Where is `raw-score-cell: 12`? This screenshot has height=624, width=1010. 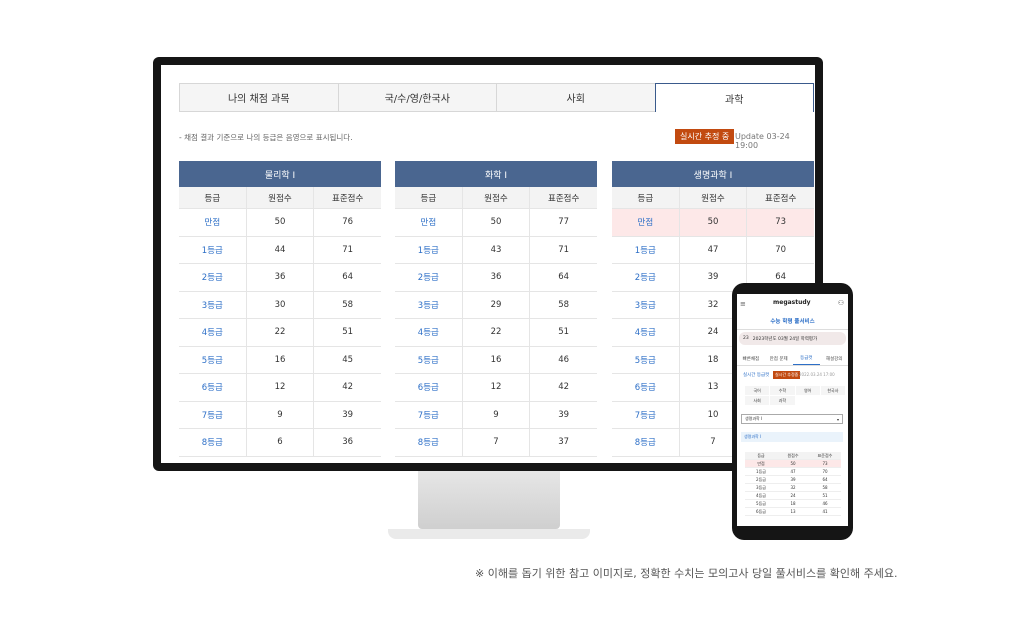 raw-score-cell: 12 is located at coordinates (281, 387).